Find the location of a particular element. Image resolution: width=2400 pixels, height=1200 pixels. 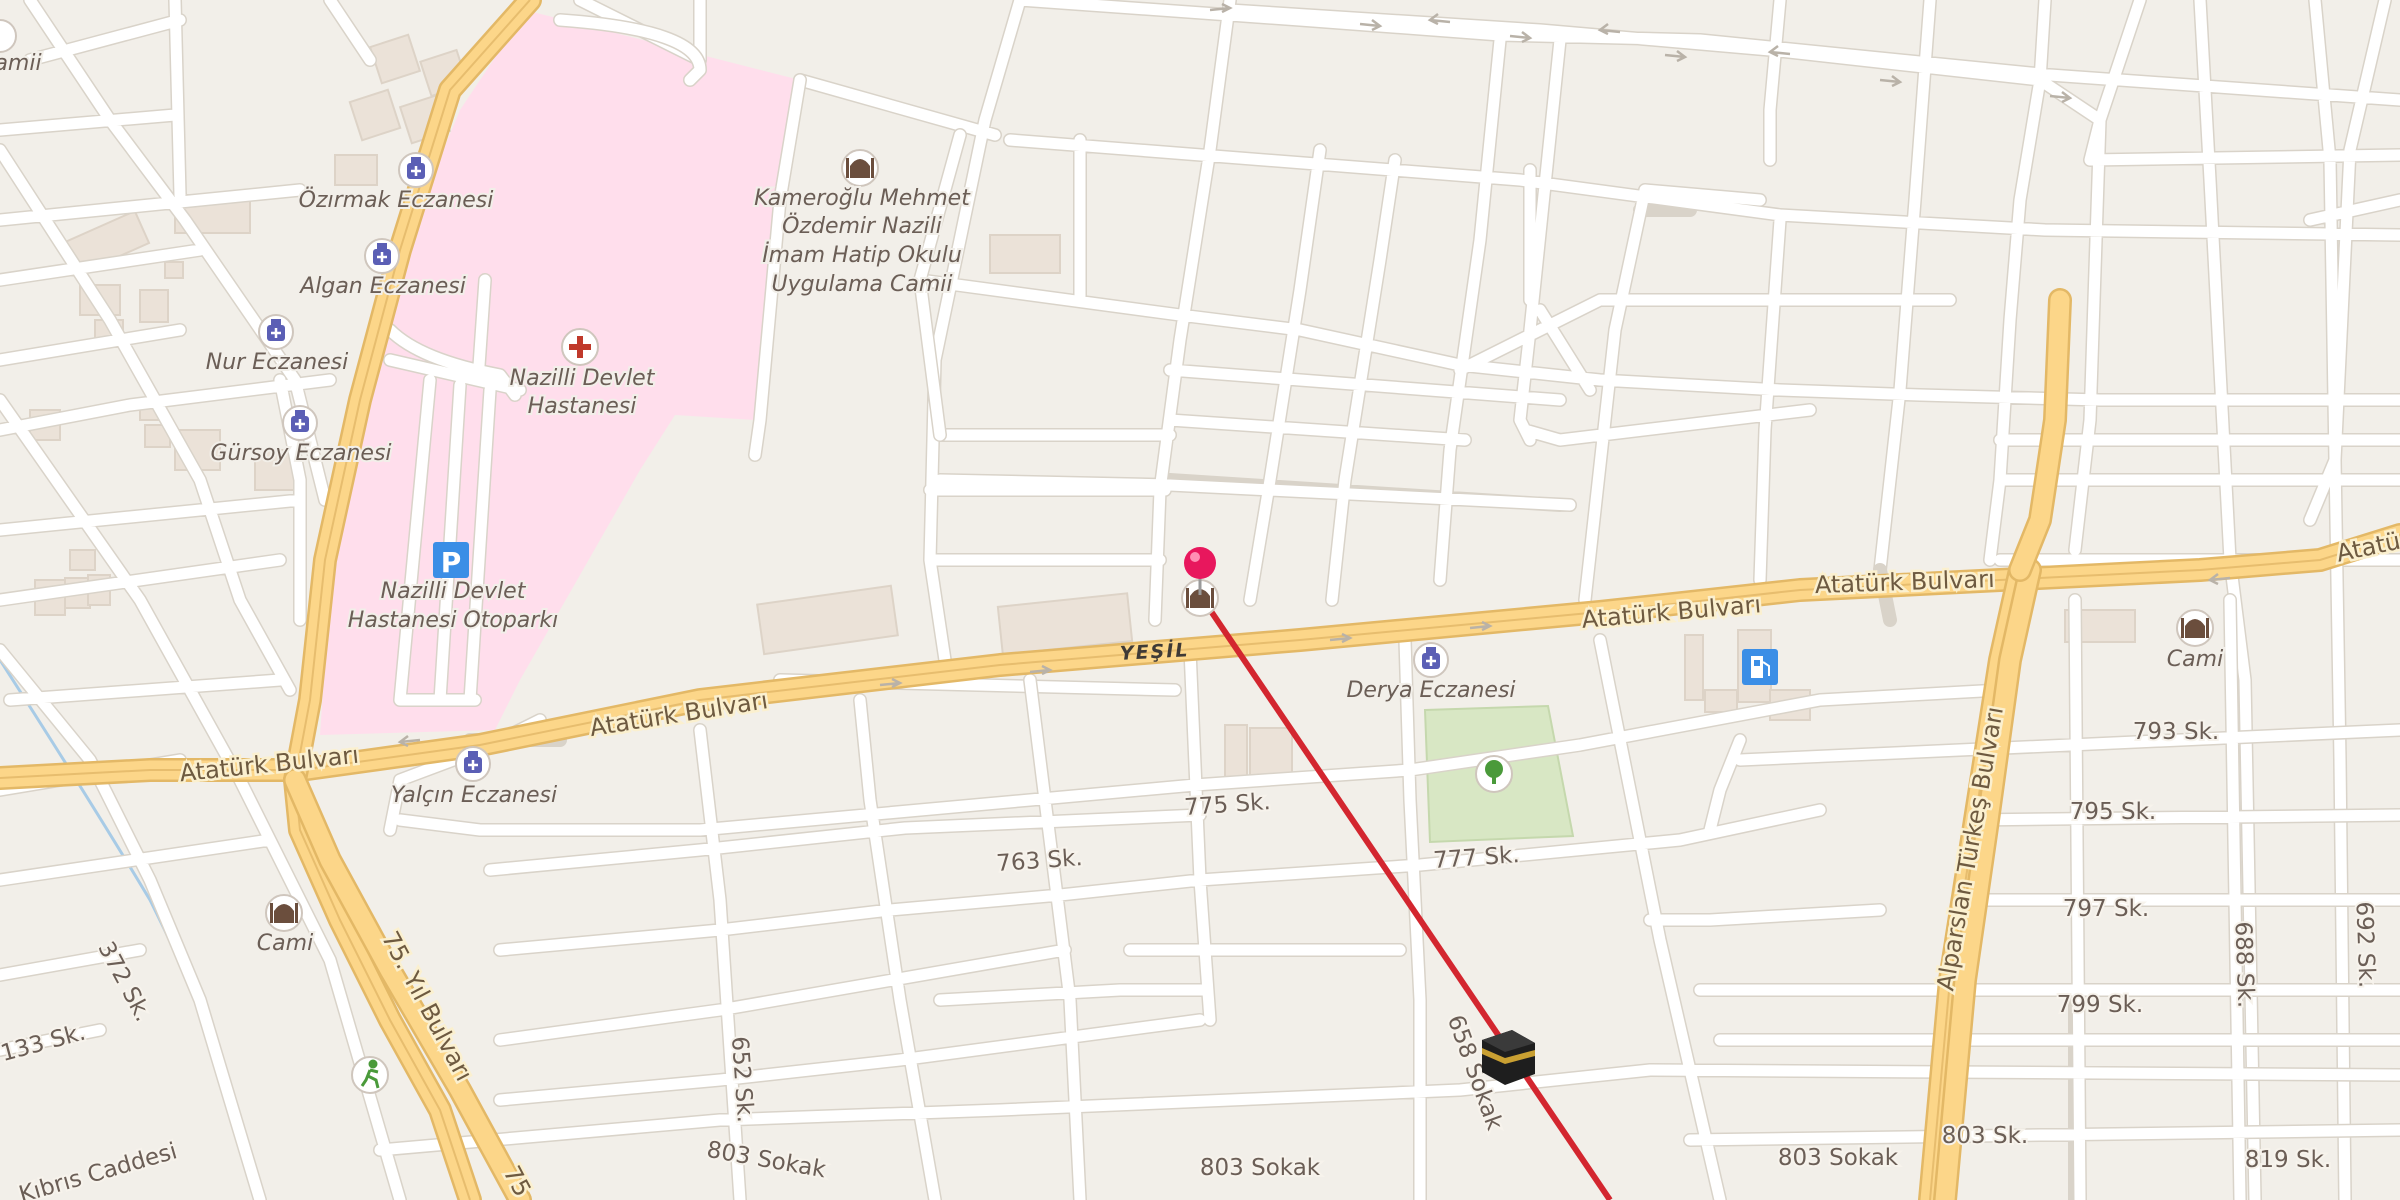

label-775: 775 Sk. is located at coordinates (1227, 805).